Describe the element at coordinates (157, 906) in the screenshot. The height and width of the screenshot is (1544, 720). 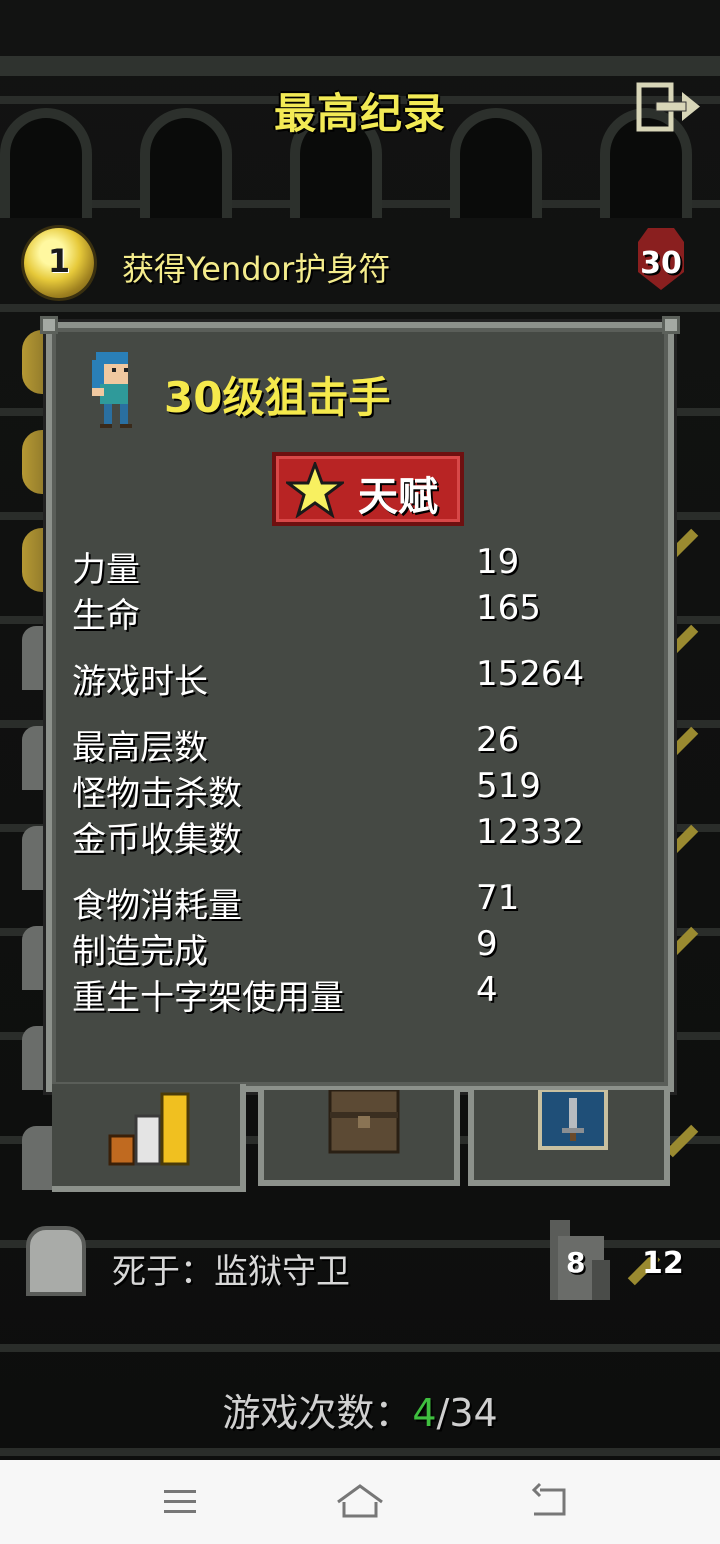
I see `stat-label: 食物消耗量` at that location.